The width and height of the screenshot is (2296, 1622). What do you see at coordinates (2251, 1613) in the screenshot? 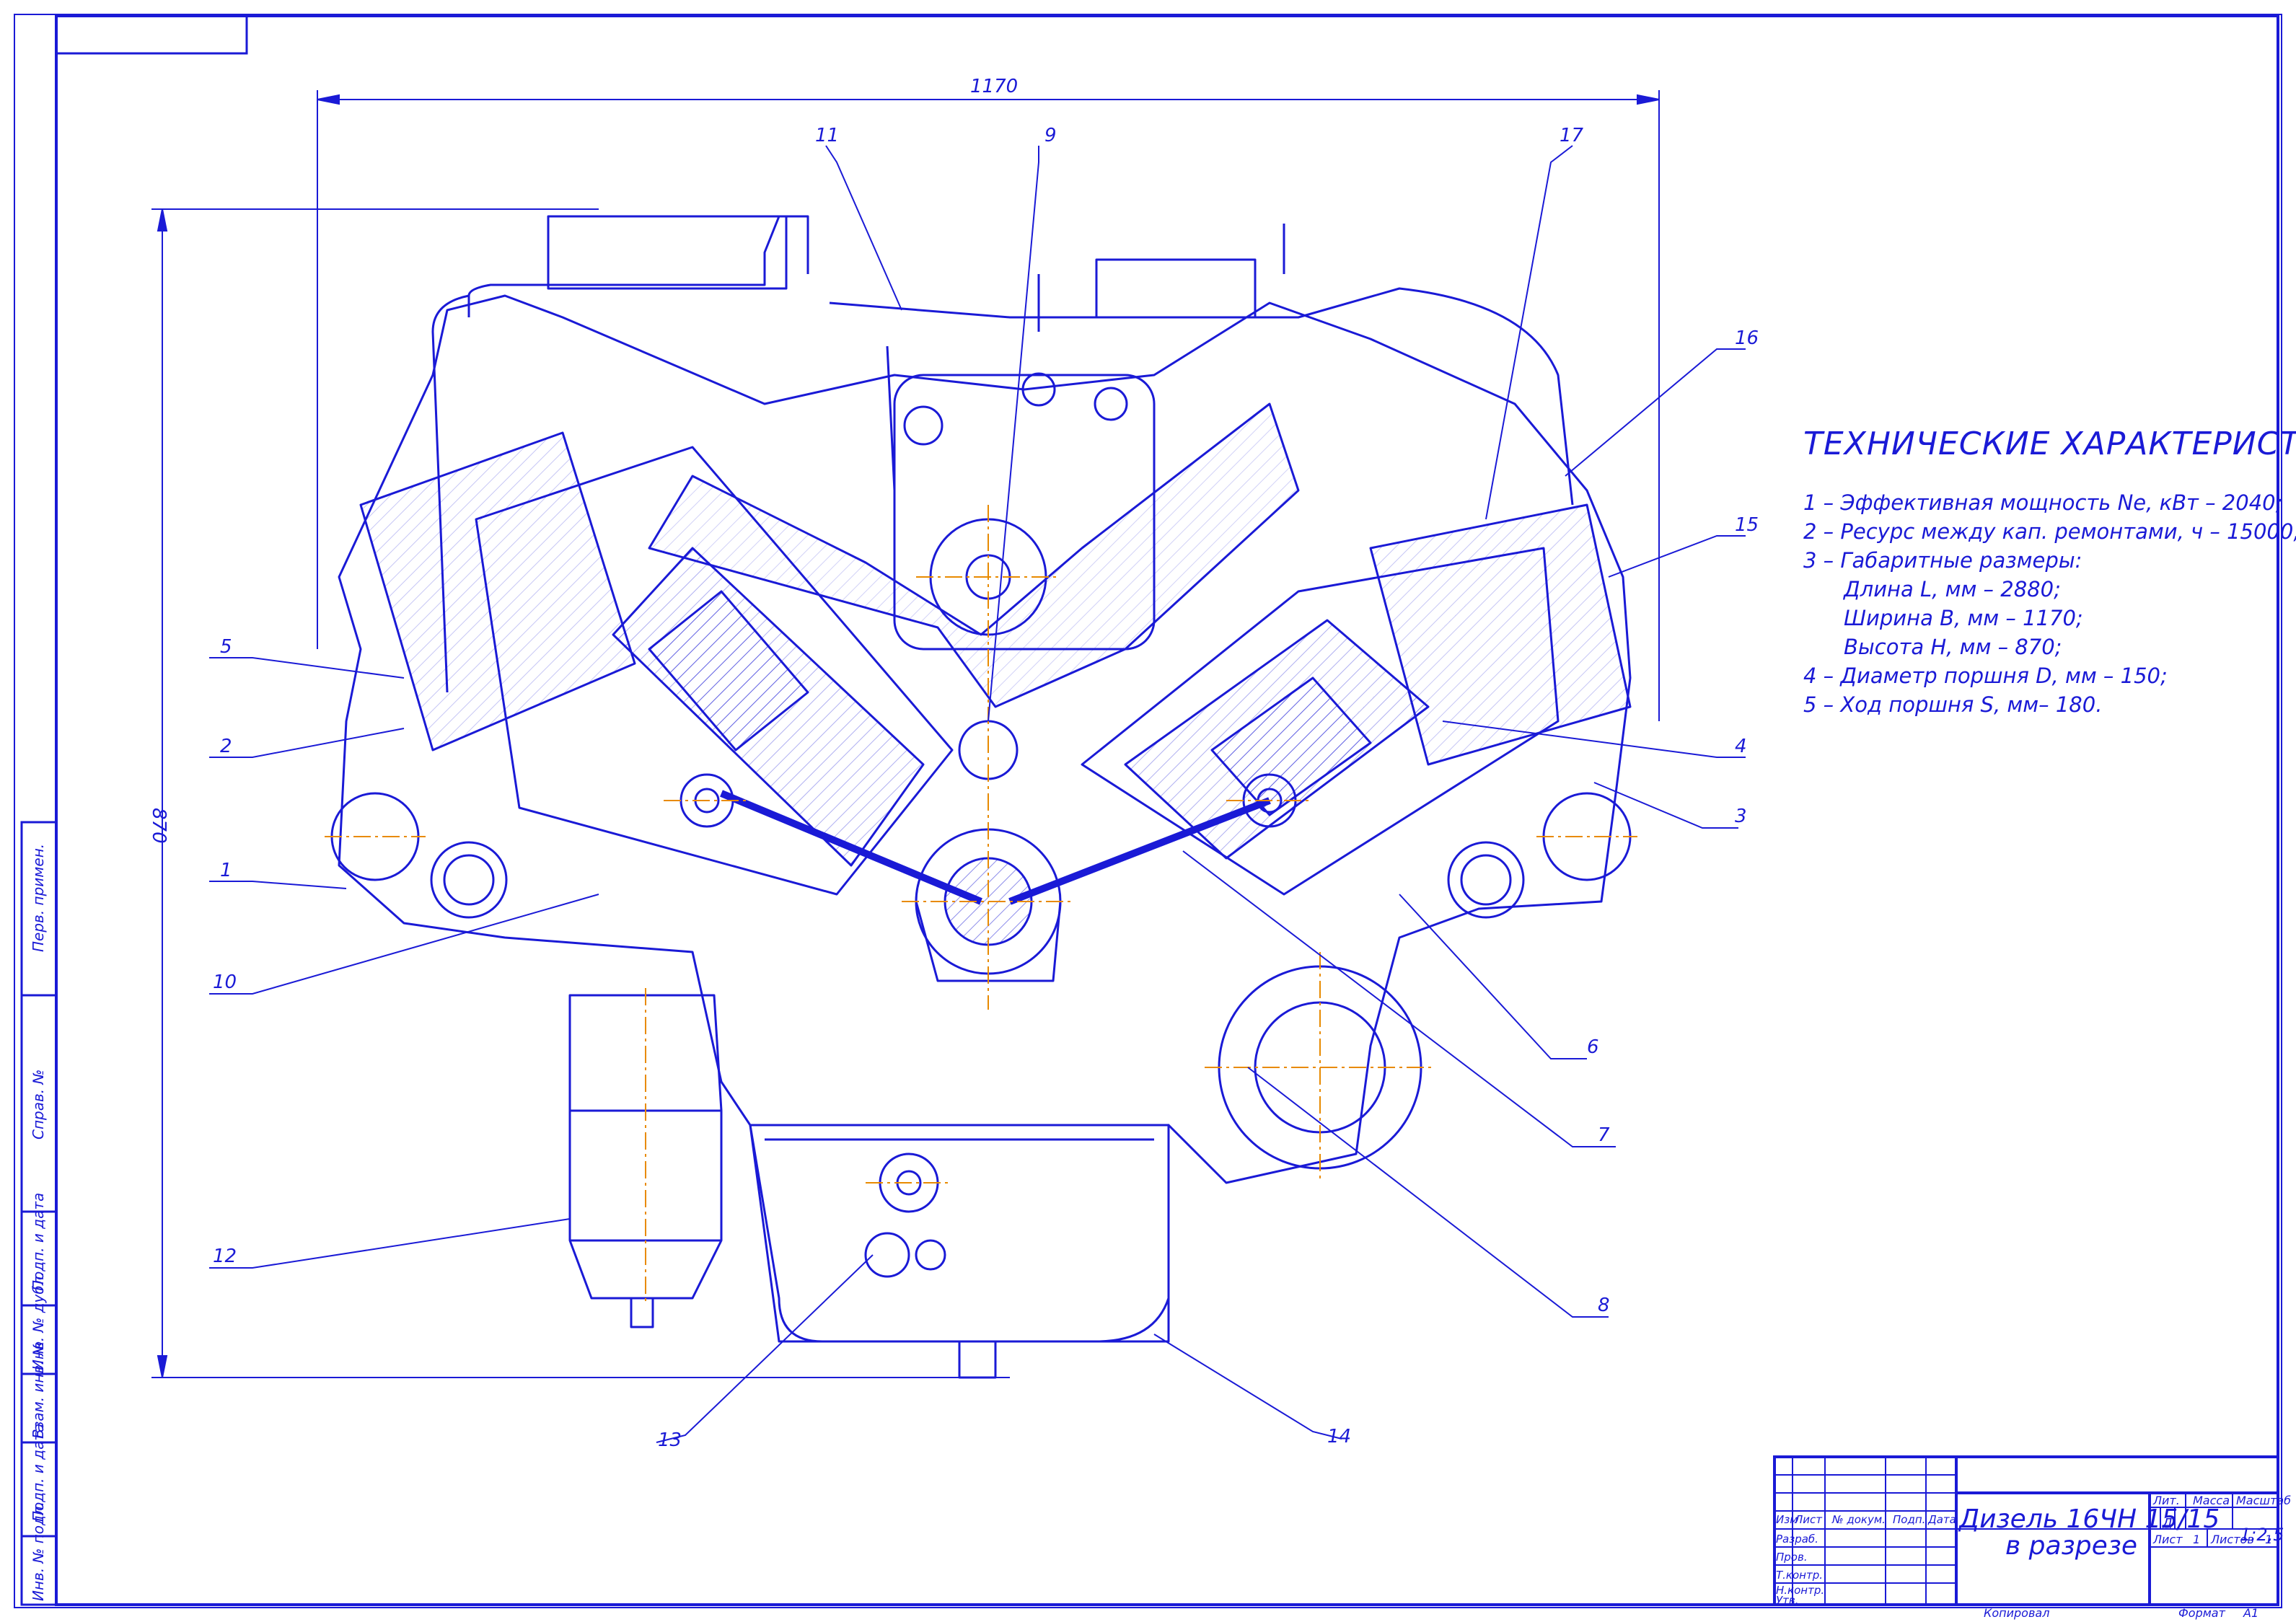
I see `format-value: А1` at bounding box center [2251, 1613].